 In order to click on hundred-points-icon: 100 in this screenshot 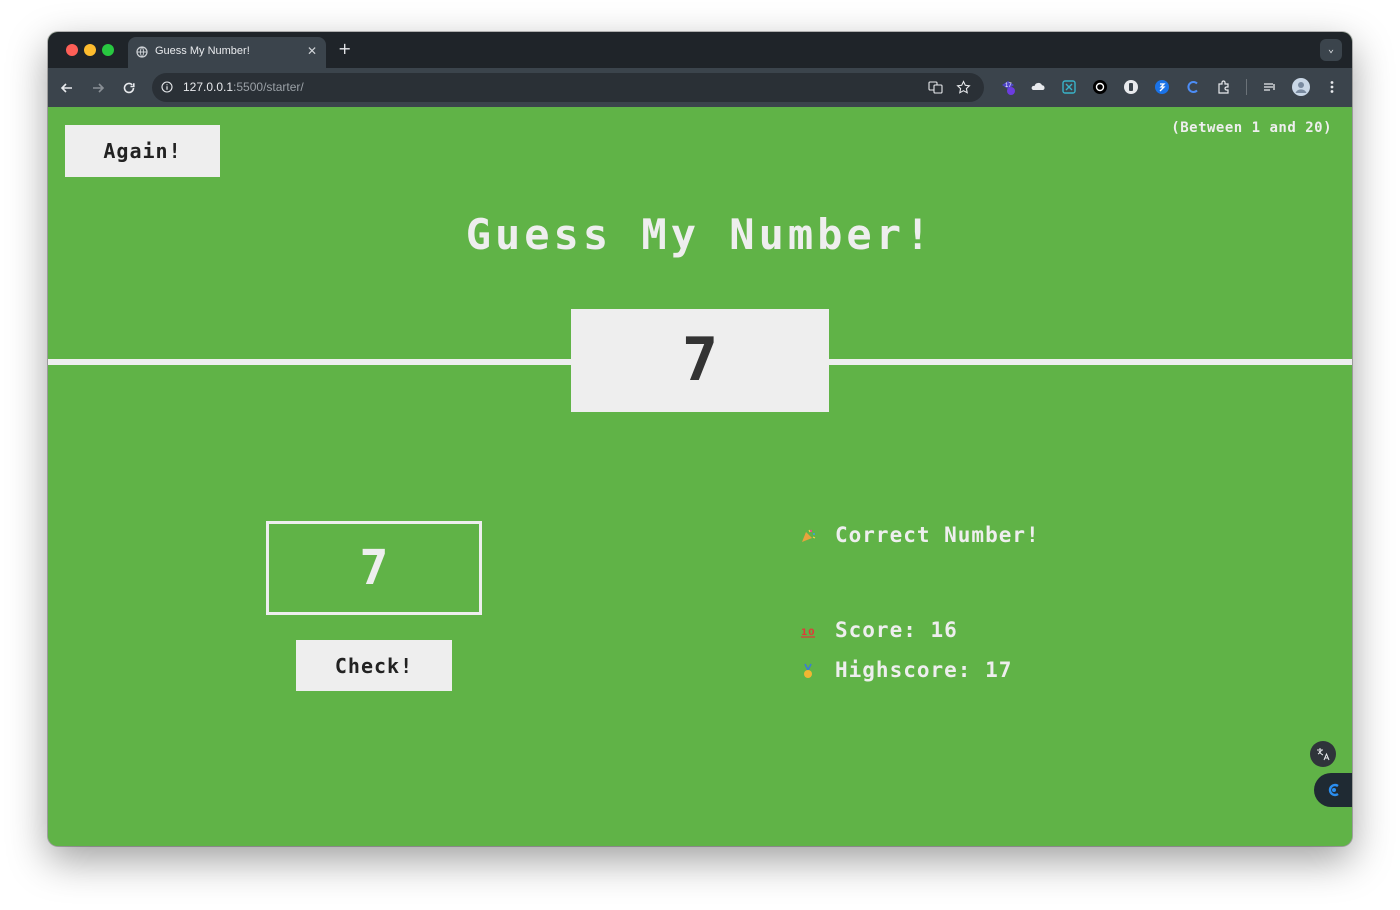, I will do `click(808, 633)`.